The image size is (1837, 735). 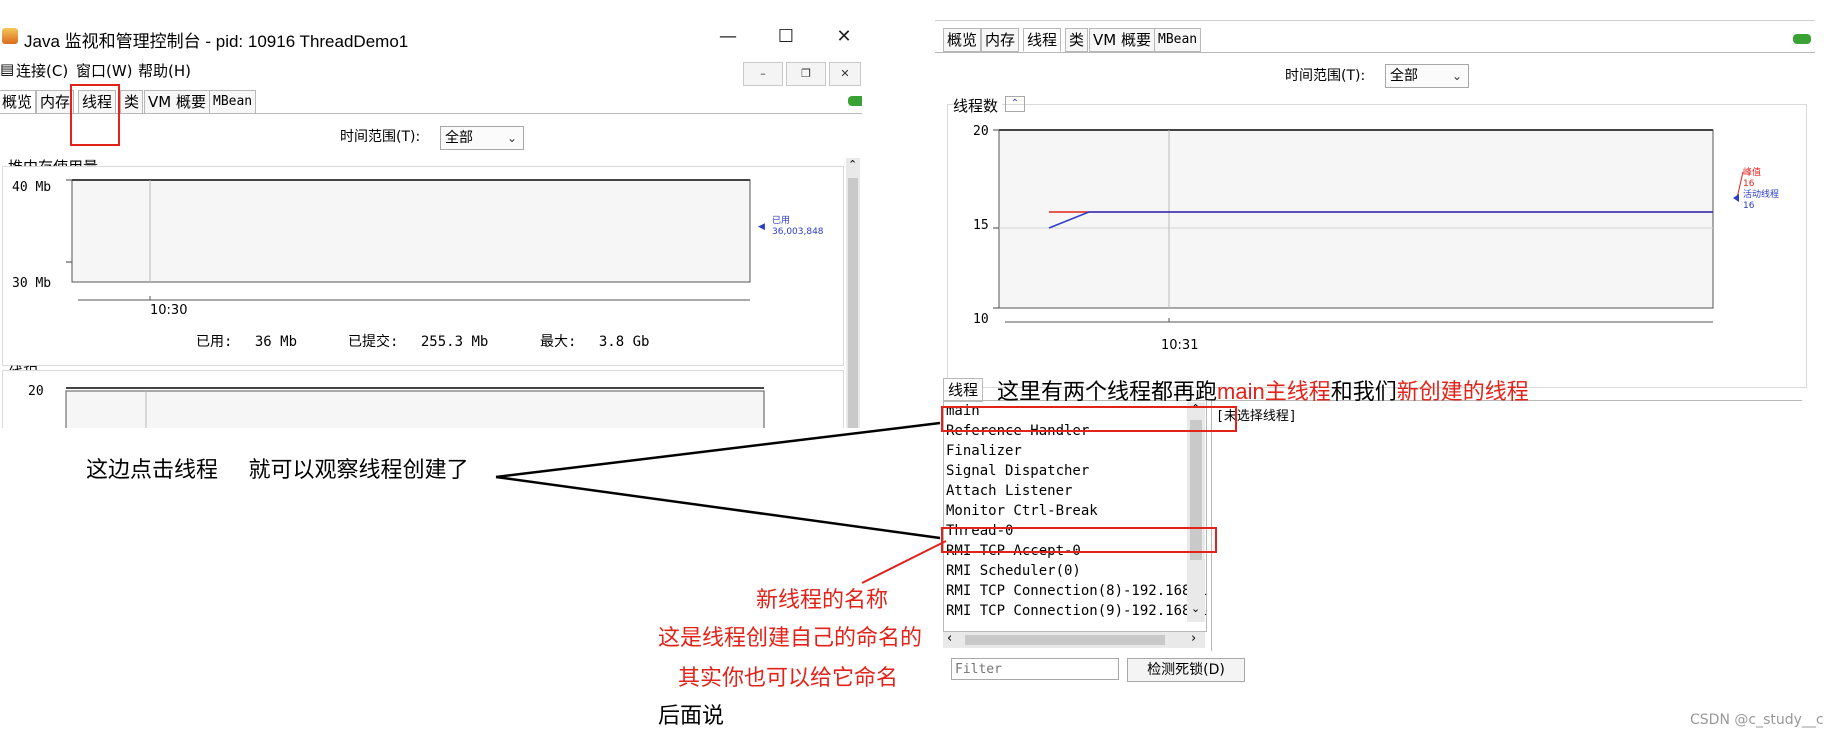 What do you see at coordinates (790, 637) in the screenshot?
I see `name-note-2: 这是线程创建自己的命名的` at bounding box center [790, 637].